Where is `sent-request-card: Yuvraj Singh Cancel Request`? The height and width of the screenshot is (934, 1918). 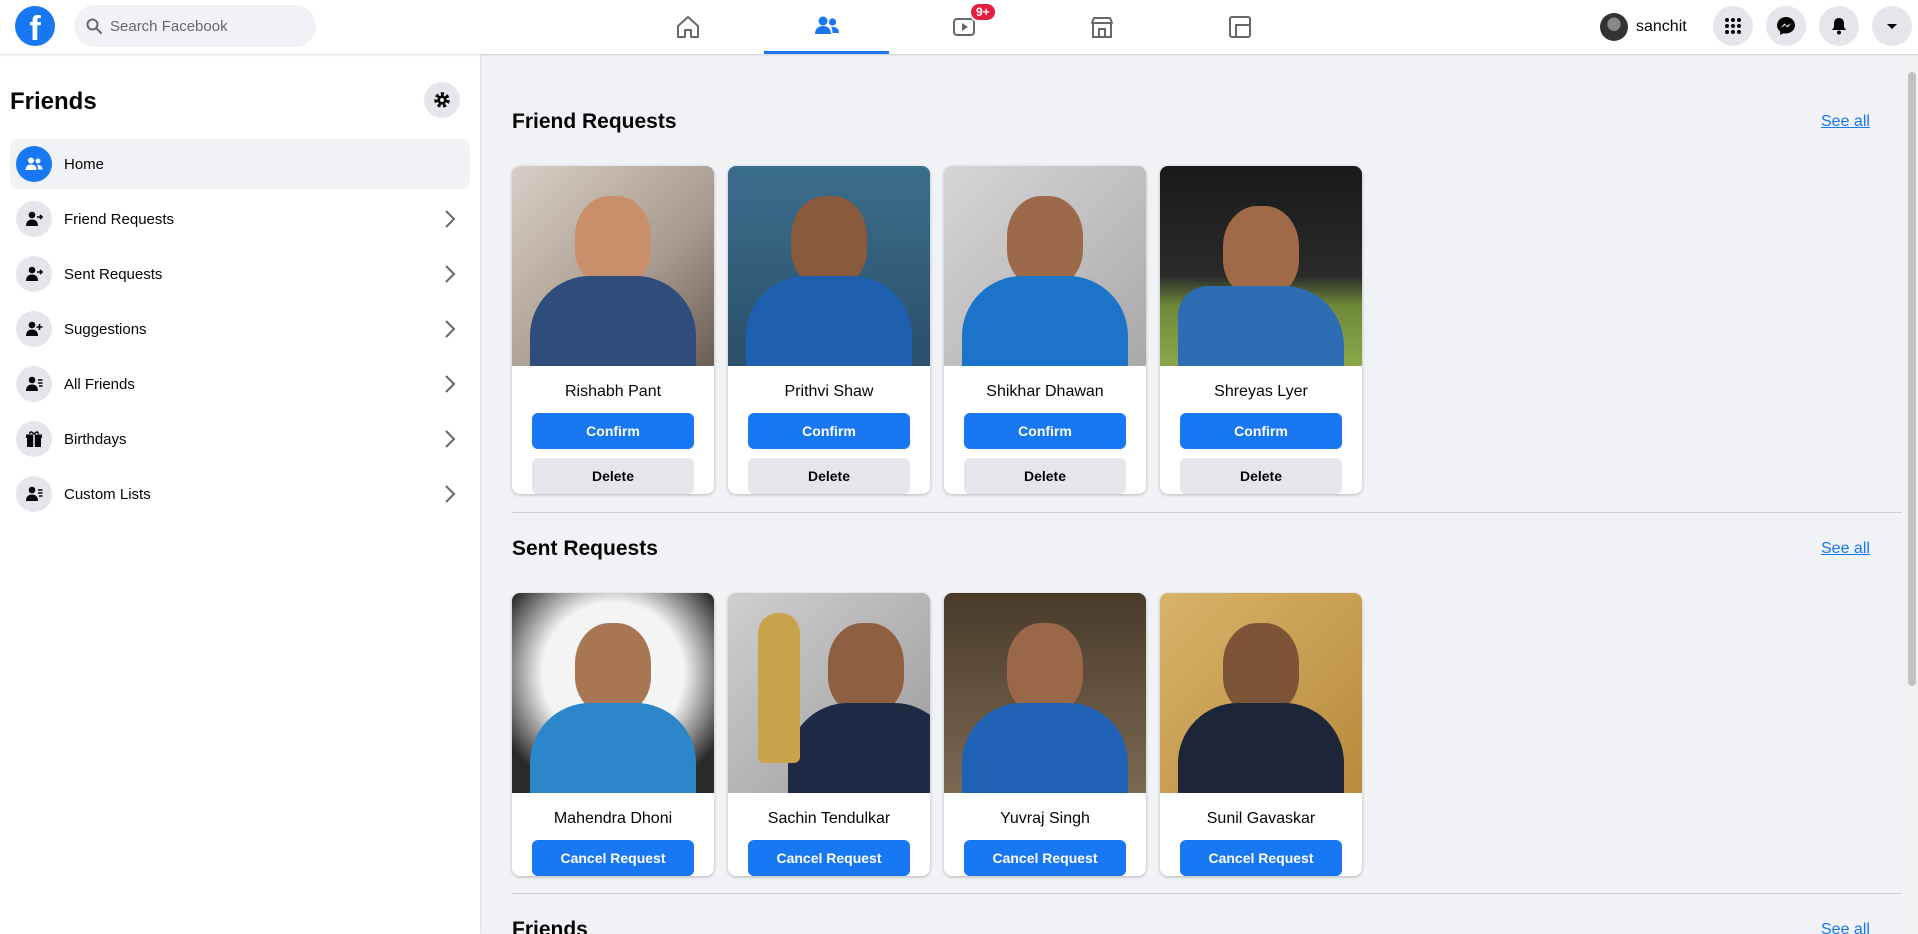 sent-request-card: Yuvraj Singh Cancel Request is located at coordinates (1045, 734).